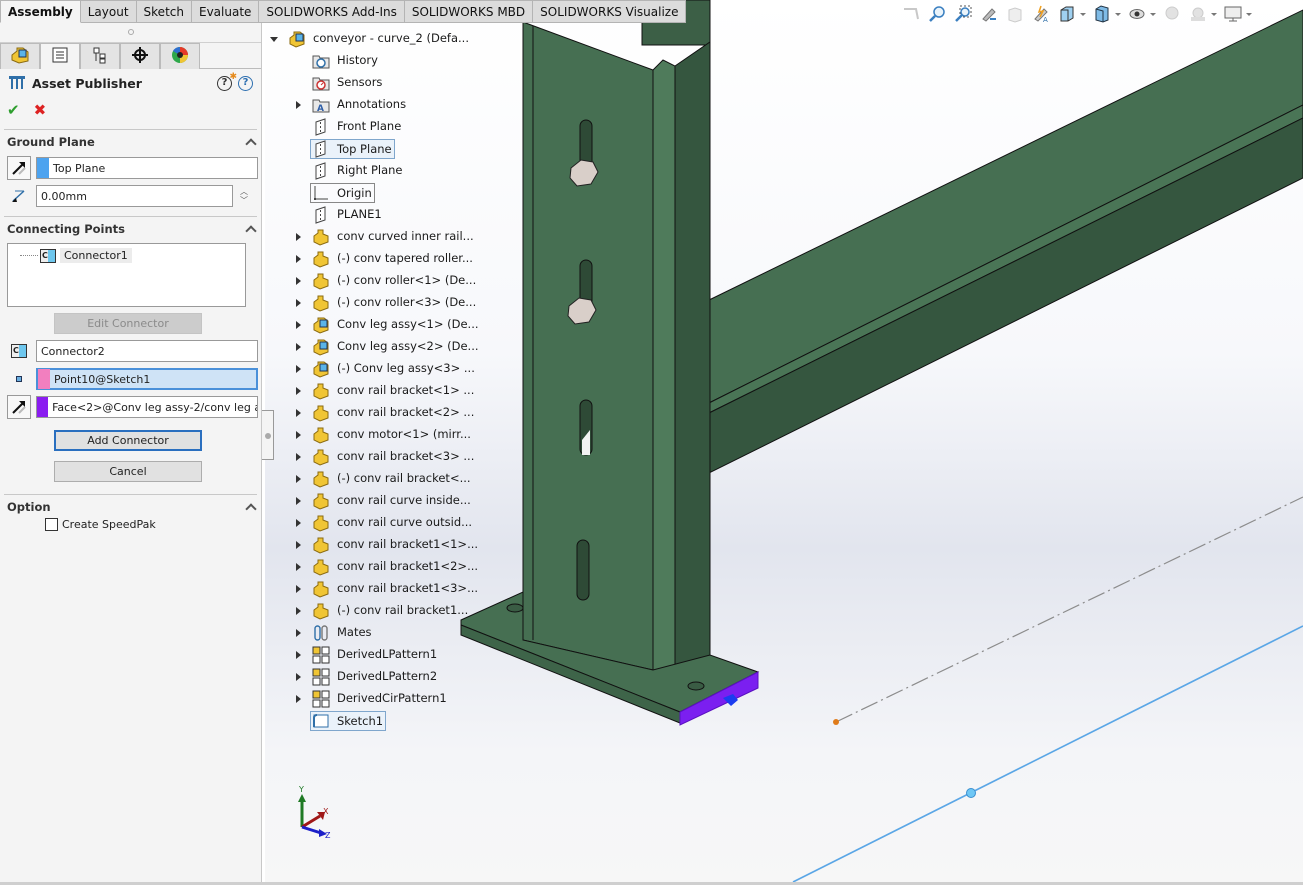  I want to click on tab-solidworks-add-ins: SOLIDWORKS Add-Ins, so click(332, 11).